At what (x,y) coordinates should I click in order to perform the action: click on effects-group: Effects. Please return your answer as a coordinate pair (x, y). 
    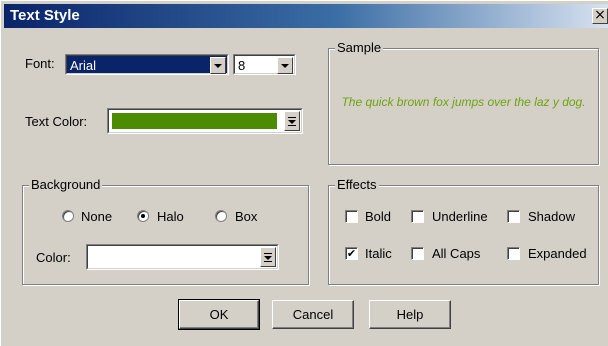
    Looking at the image, I should click on (463, 231).